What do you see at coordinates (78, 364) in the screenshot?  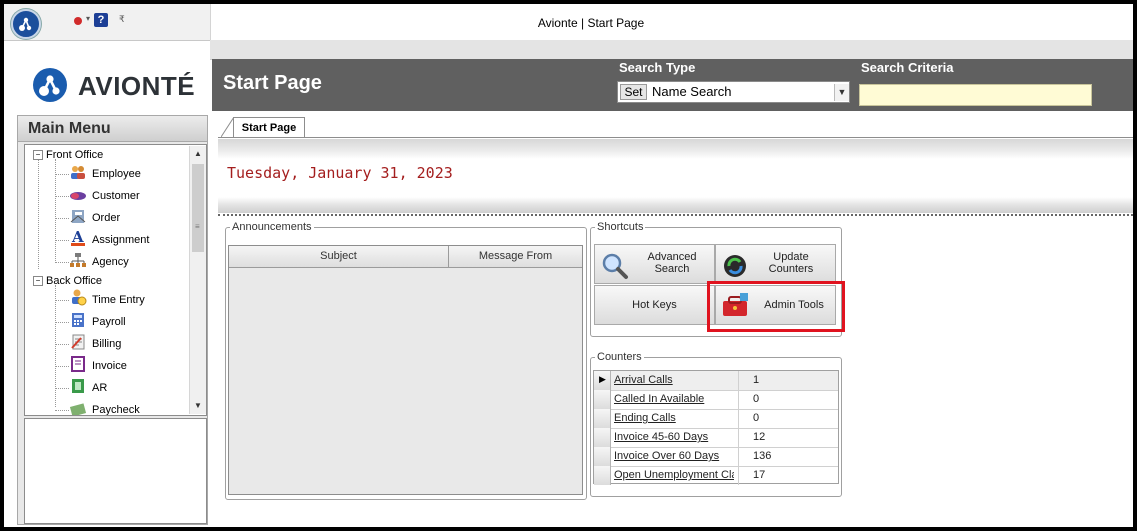 I see `invoice-icon` at bounding box center [78, 364].